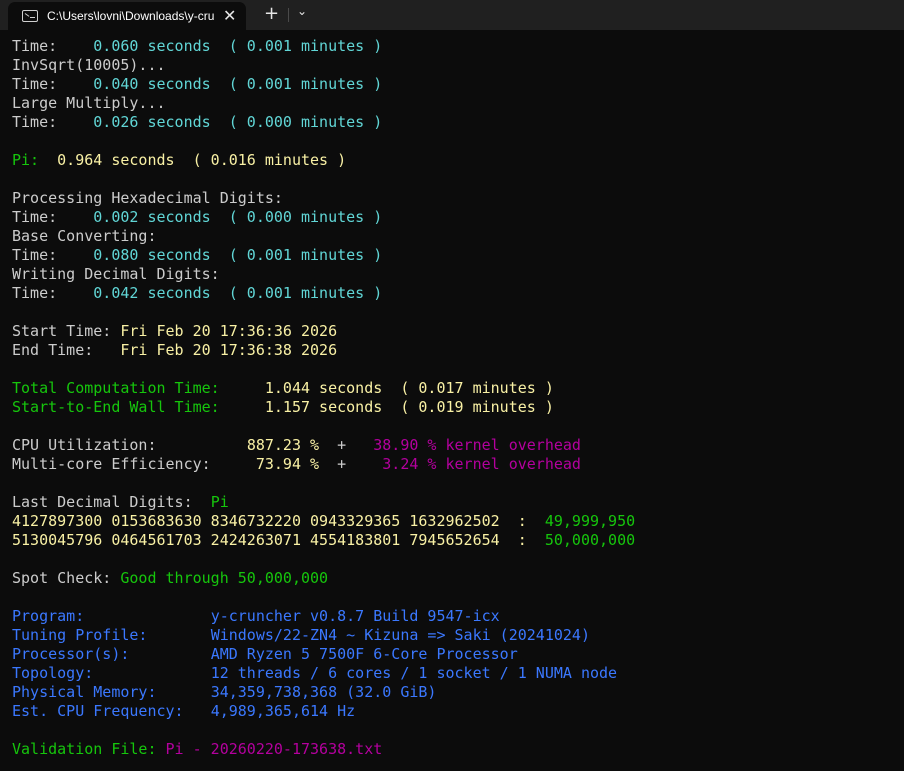 Image resolution: width=904 pixels, height=771 pixels. Describe the element at coordinates (111, 711) in the screenshot. I see `terminal-text: Est. CPU Frequency:` at that location.